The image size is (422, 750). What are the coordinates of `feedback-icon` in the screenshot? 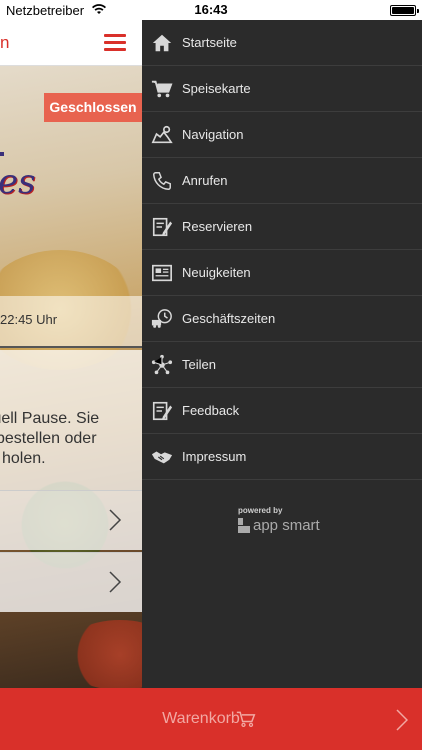 It's located at (162, 411).